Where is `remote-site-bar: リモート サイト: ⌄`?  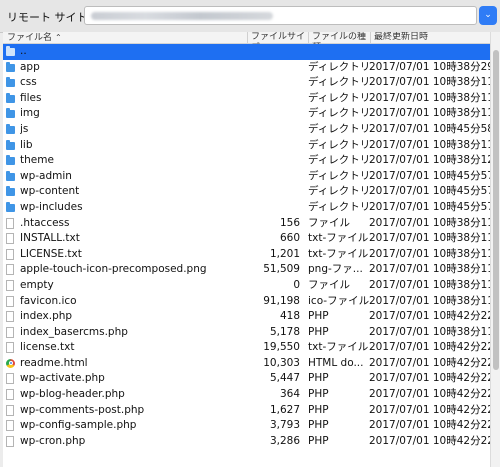
remote-site-bar: リモート サイト: ⌄ is located at coordinates (250, 16).